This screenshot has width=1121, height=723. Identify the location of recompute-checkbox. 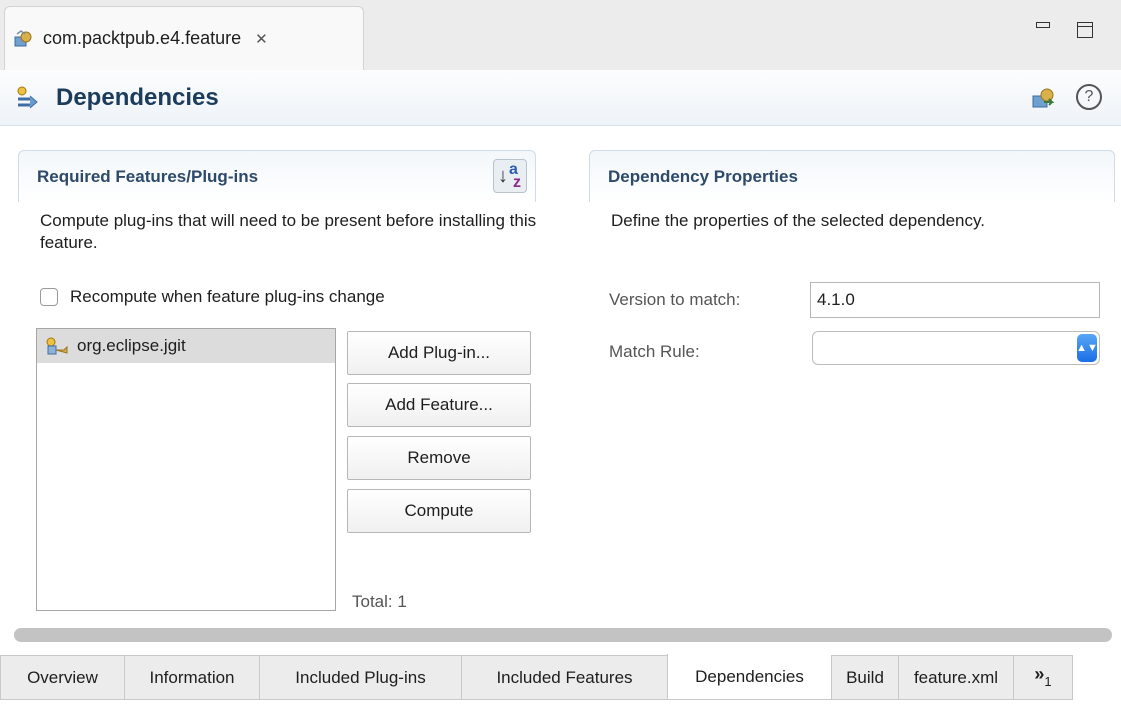
(49, 297).